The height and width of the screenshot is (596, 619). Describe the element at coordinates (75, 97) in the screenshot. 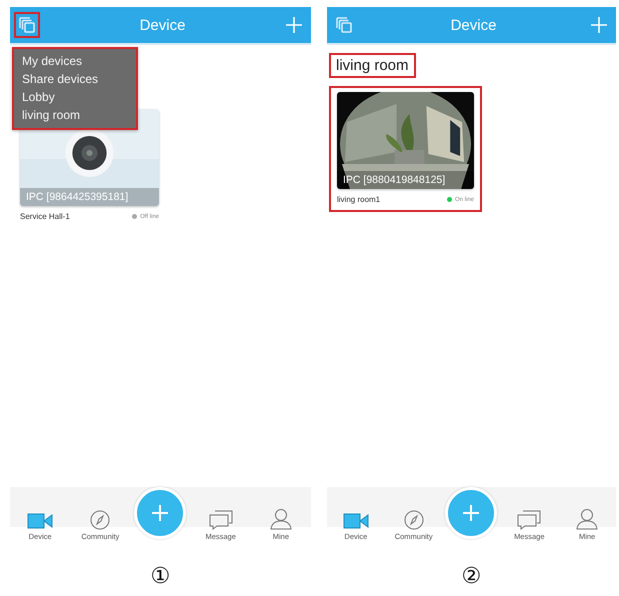

I see `menu-item: Lobby` at that location.